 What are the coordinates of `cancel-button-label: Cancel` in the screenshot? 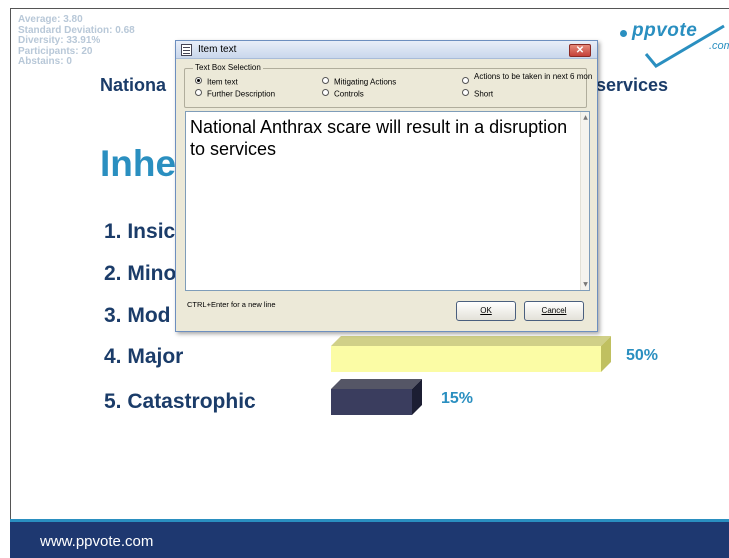 It's located at (554, 310).